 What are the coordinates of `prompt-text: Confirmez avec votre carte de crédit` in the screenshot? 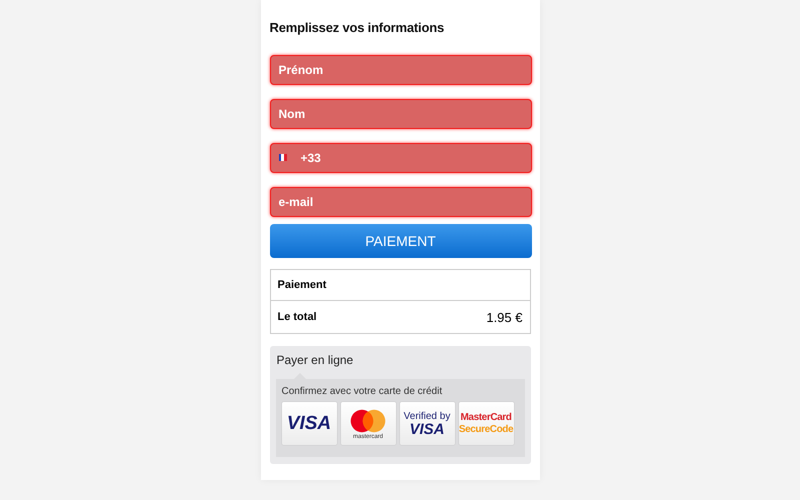 It's located at (363, 391).